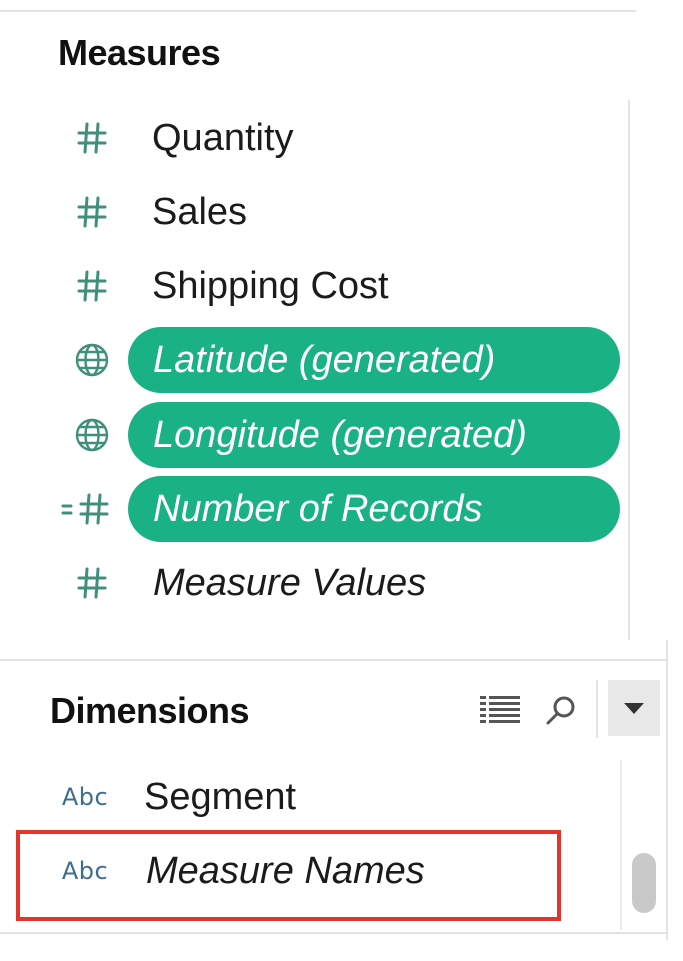 The height and width of the screenshot is (961, 683). Describe the element at coordinates (644, 883) in the screenshot. I see `scrollbar-thumb` at that location.